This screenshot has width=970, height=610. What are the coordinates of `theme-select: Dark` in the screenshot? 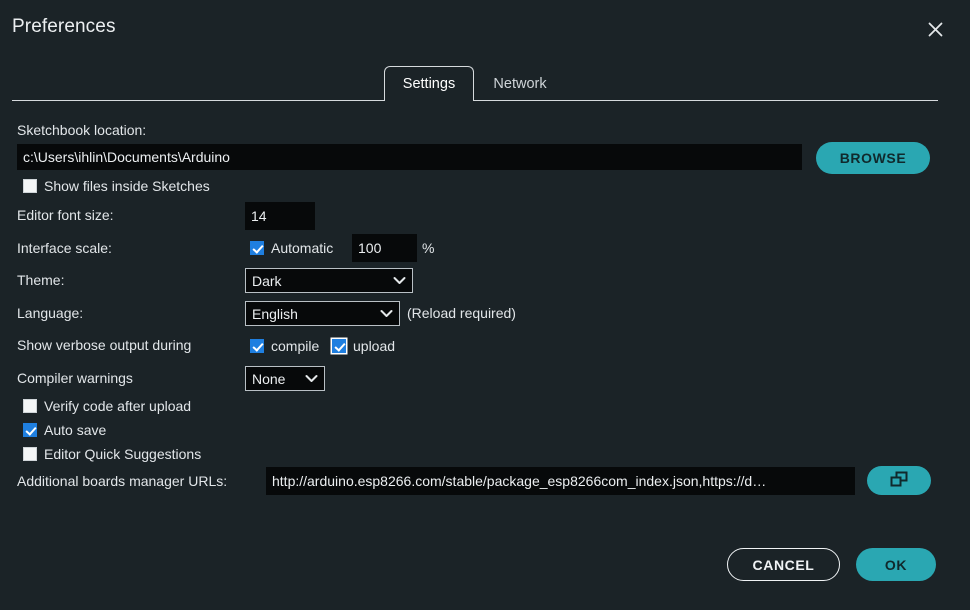 It's located at (329, 280).